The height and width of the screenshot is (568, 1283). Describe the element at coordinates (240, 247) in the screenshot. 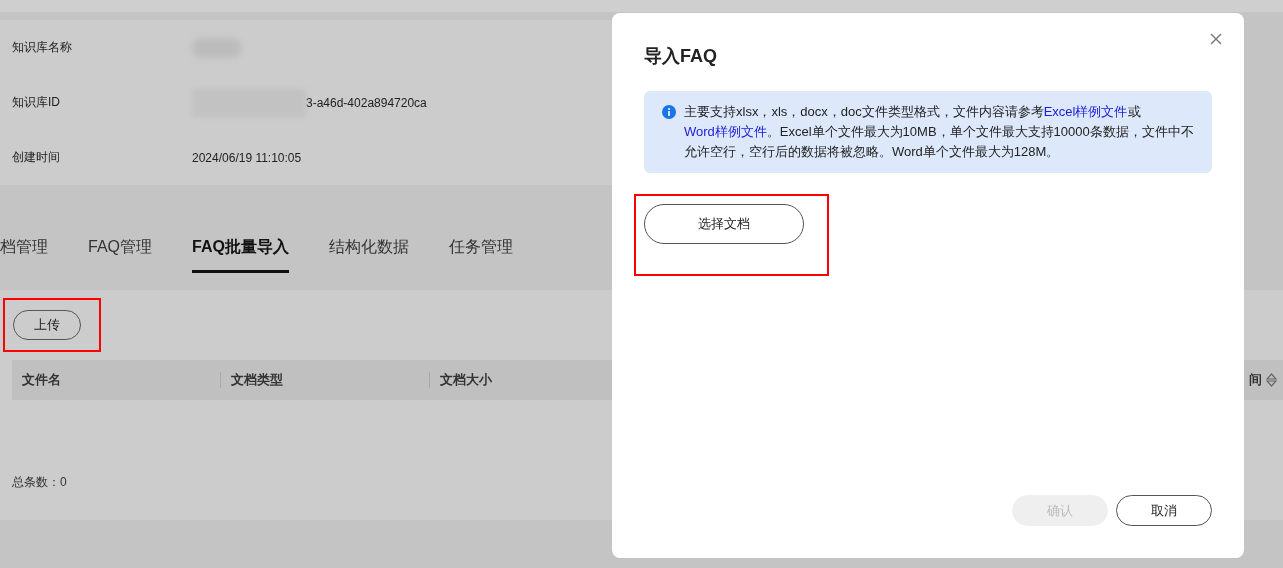

I see `tab: FAQ批量导入` at that location.